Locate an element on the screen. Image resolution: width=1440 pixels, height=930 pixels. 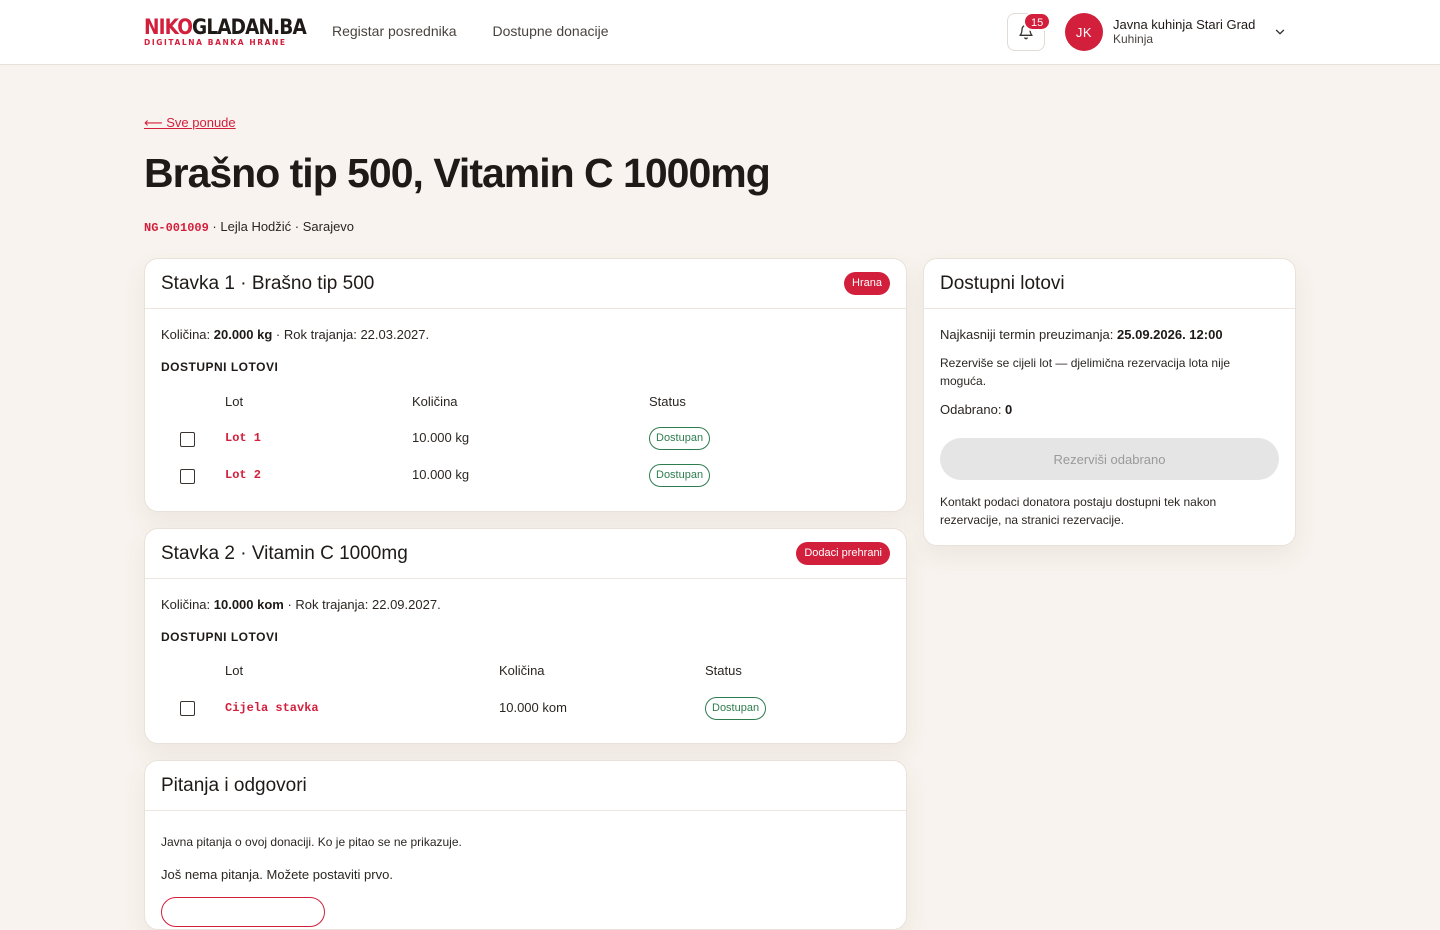
category-tag: Hrana is located at coordinates (867, 283).